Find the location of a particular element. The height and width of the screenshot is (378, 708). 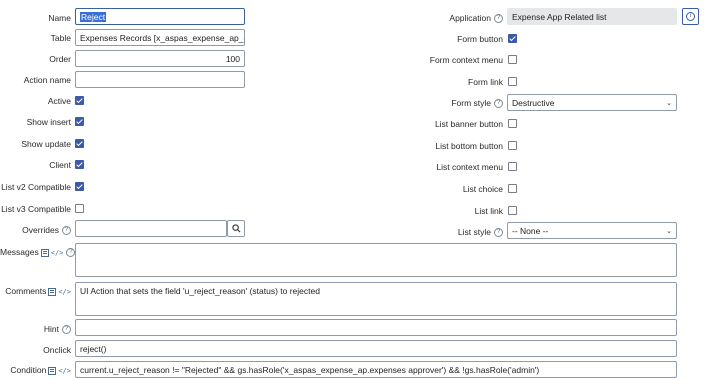

list-context-menu-label: List context menu is located at coordinates (469, 167).